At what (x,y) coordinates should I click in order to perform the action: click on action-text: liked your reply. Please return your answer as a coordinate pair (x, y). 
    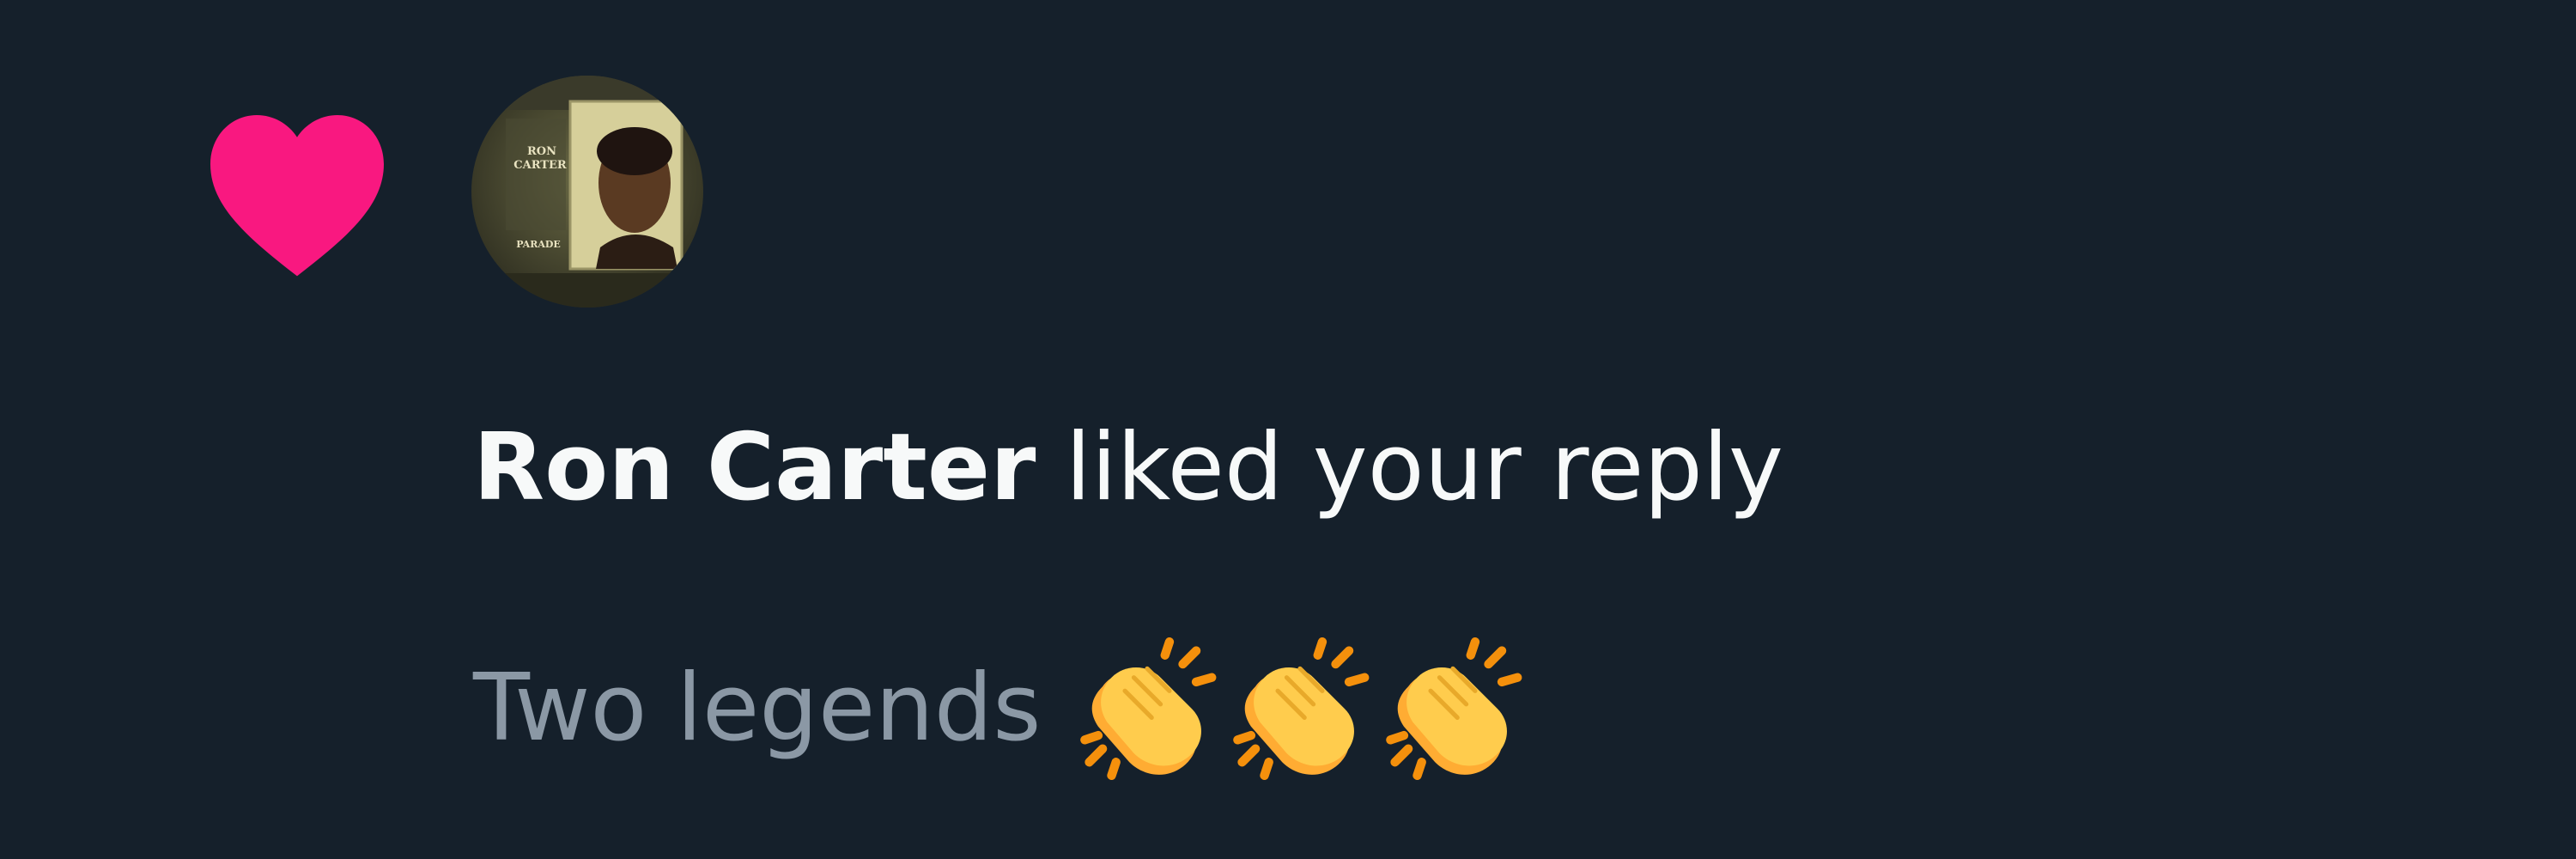
    Looking at the image, I should click on (1424, 467).